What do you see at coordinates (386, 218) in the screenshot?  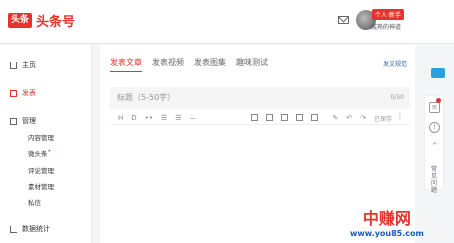 I see `watermark-title: 中赚网` at bounding box center [386, 218].